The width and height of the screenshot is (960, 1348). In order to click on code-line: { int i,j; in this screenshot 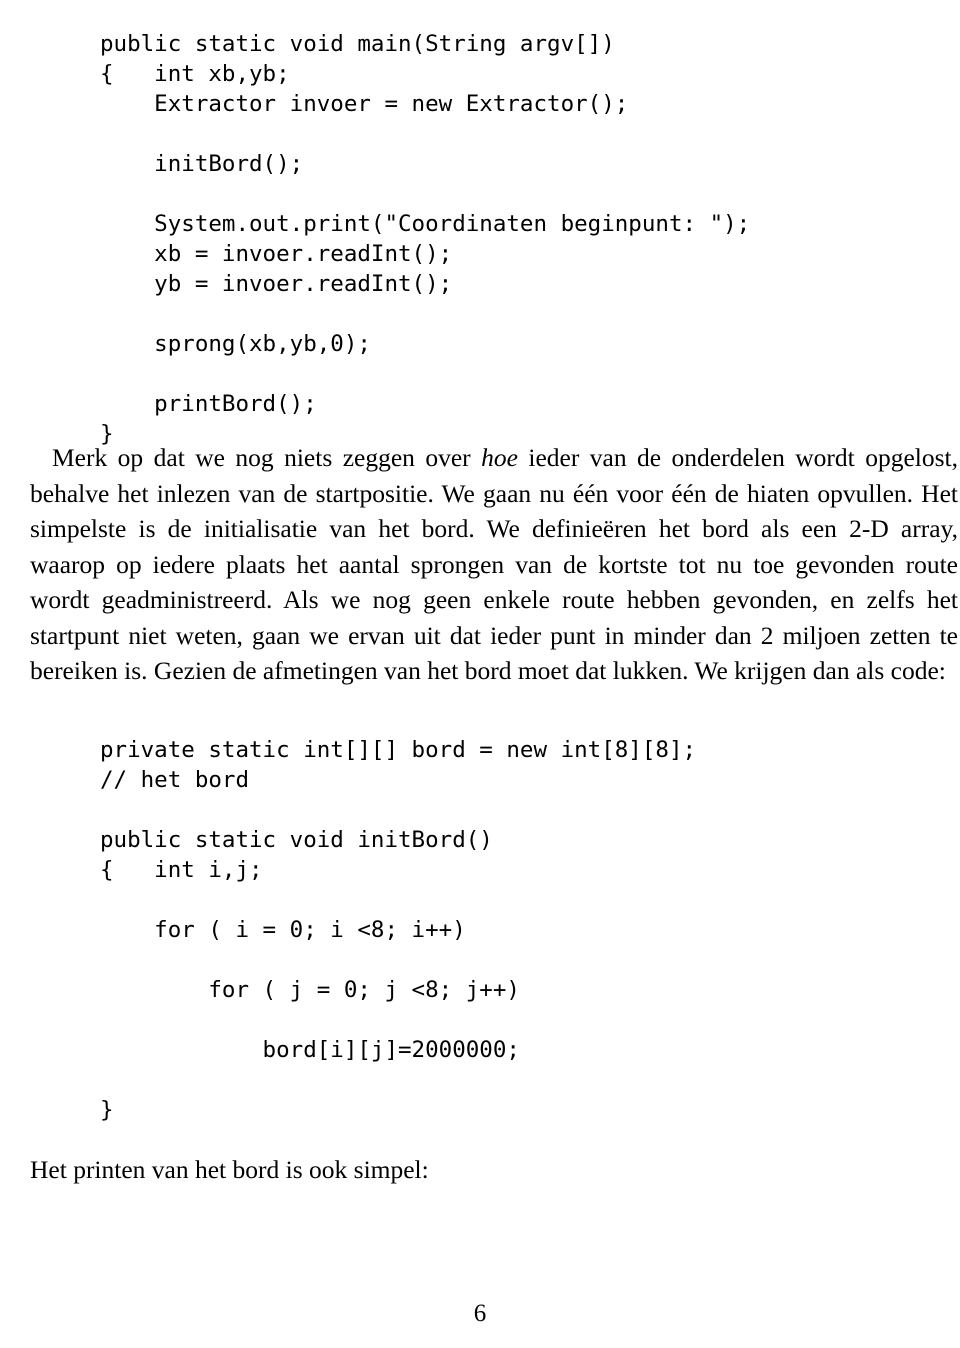, I will do `click(181, 869)`.